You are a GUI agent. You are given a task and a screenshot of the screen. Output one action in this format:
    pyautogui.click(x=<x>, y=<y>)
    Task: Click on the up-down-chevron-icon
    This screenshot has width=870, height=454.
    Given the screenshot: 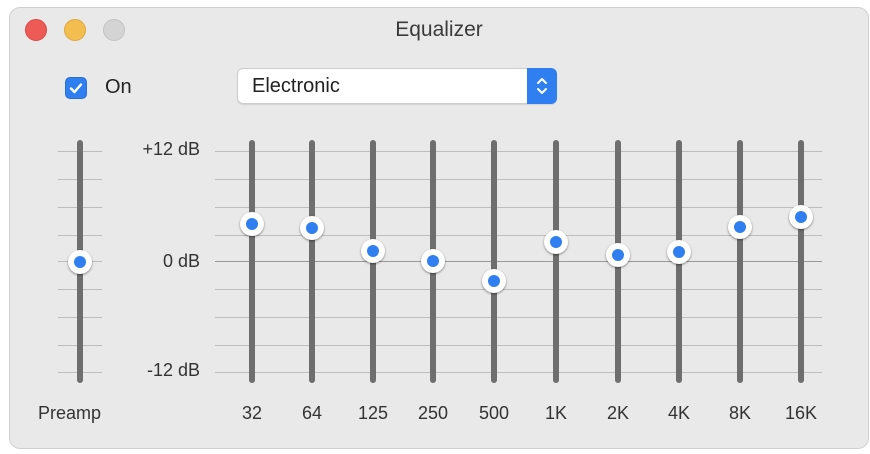 What is the action you would take?
    pyautogui.click(x=542, y=86)
    